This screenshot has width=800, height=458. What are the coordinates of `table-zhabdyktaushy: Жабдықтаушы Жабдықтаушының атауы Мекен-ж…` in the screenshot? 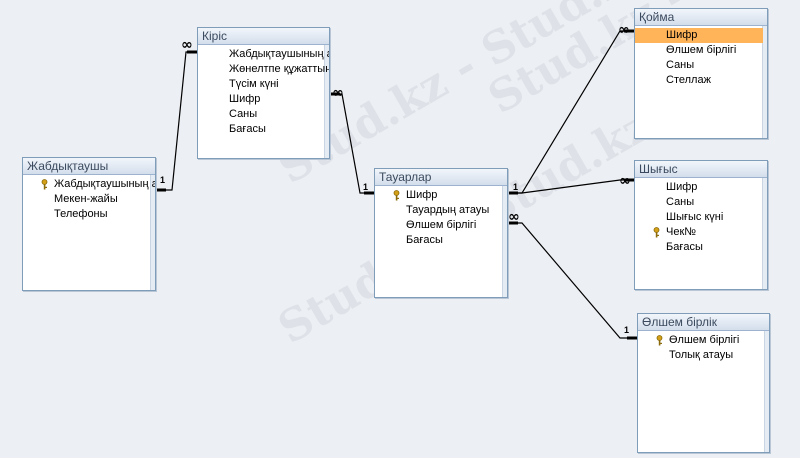 It's located at (89, 224).